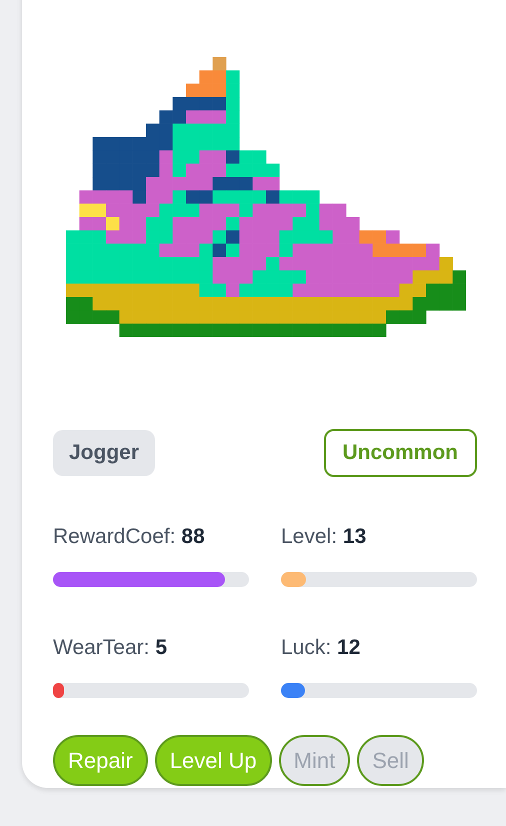 This screenshot has width=506, height=826. I want to click on stat-value: 13, so click(354, 536).